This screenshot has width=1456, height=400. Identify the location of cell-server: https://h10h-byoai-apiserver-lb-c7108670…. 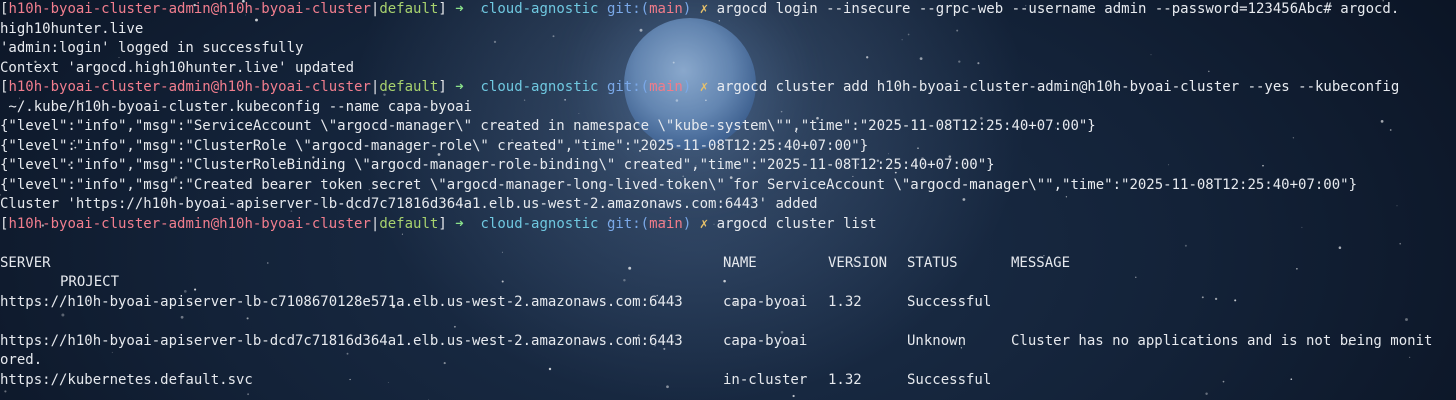
(341, 301).